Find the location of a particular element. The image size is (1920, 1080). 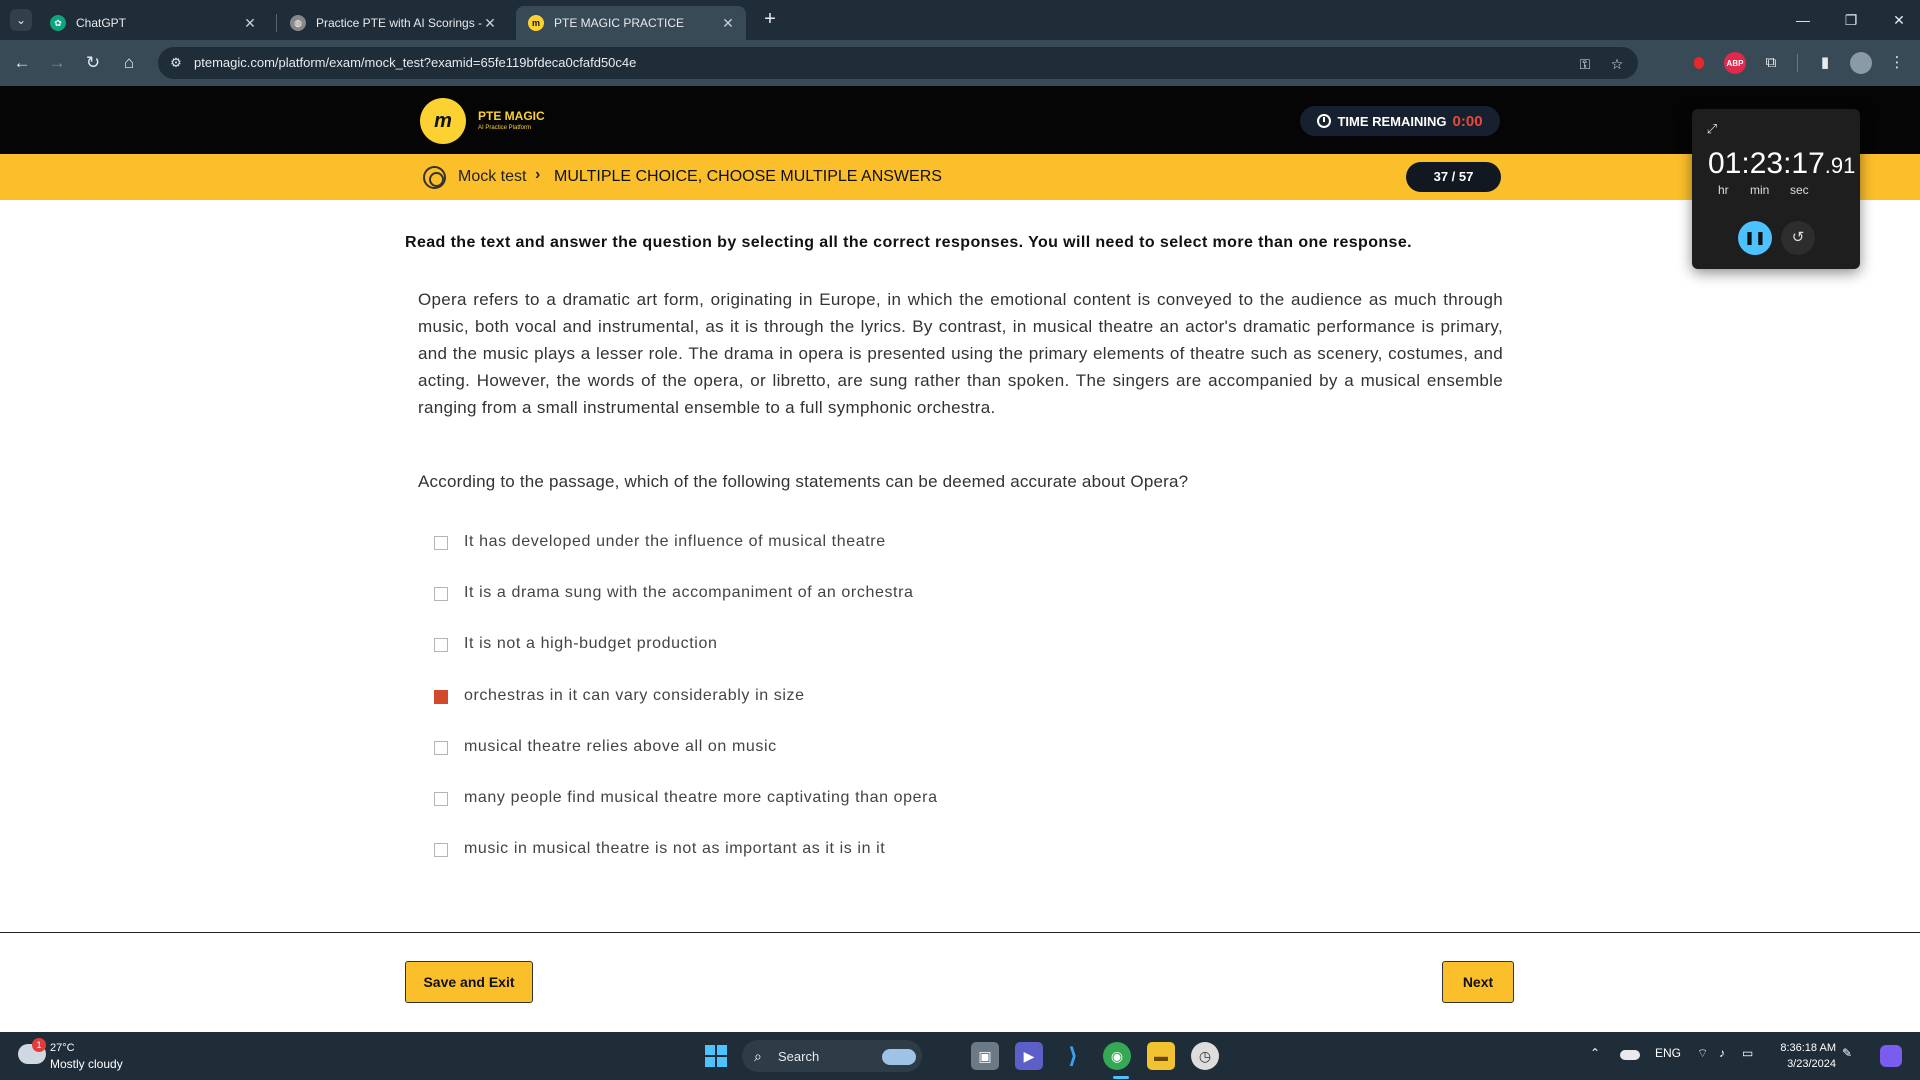

side-panel-icon: ▮ is located at coordinates (1825, 63).